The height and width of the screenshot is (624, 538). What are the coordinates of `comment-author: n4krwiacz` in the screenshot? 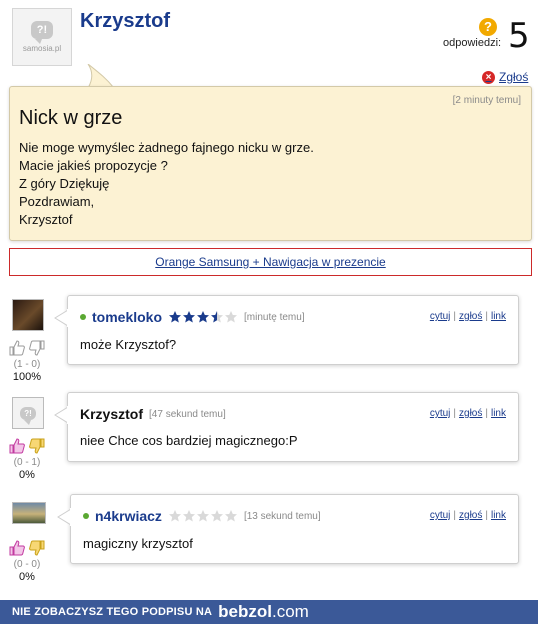 It's located at (128, 516).